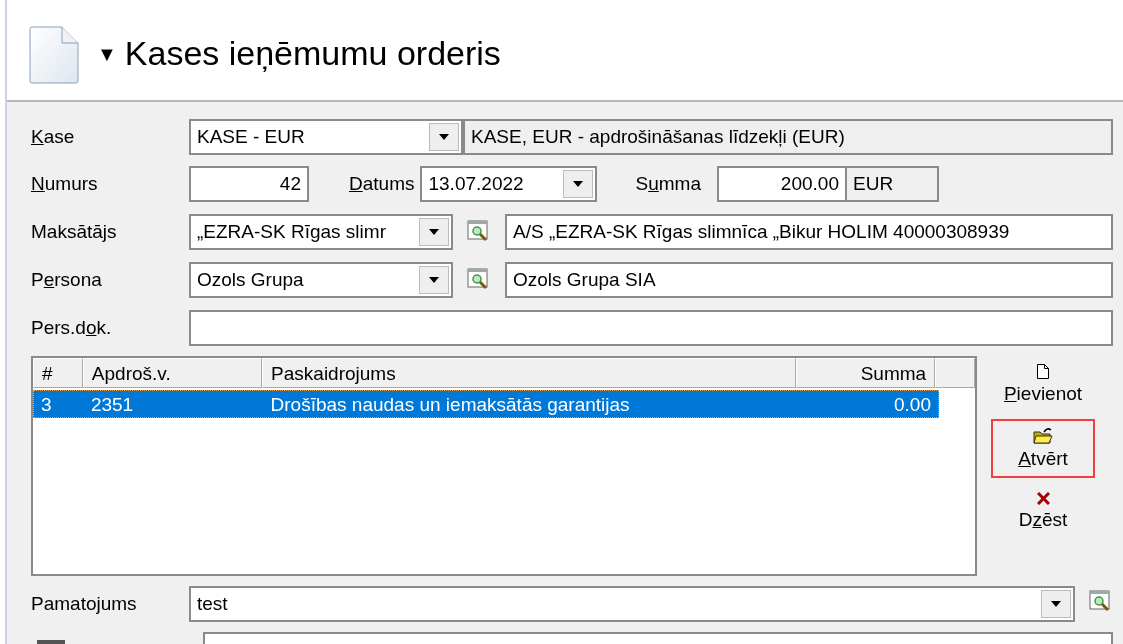  Describe the element at coordinates (865, 373) in the screenshot. I see `column-header: Summa` at that location.